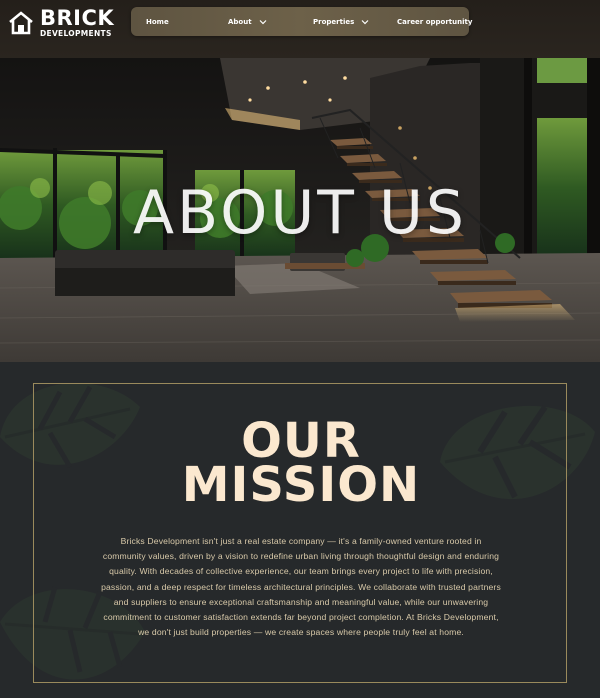  I want to click on hero-title: ABOUT US, so click(300, 213).